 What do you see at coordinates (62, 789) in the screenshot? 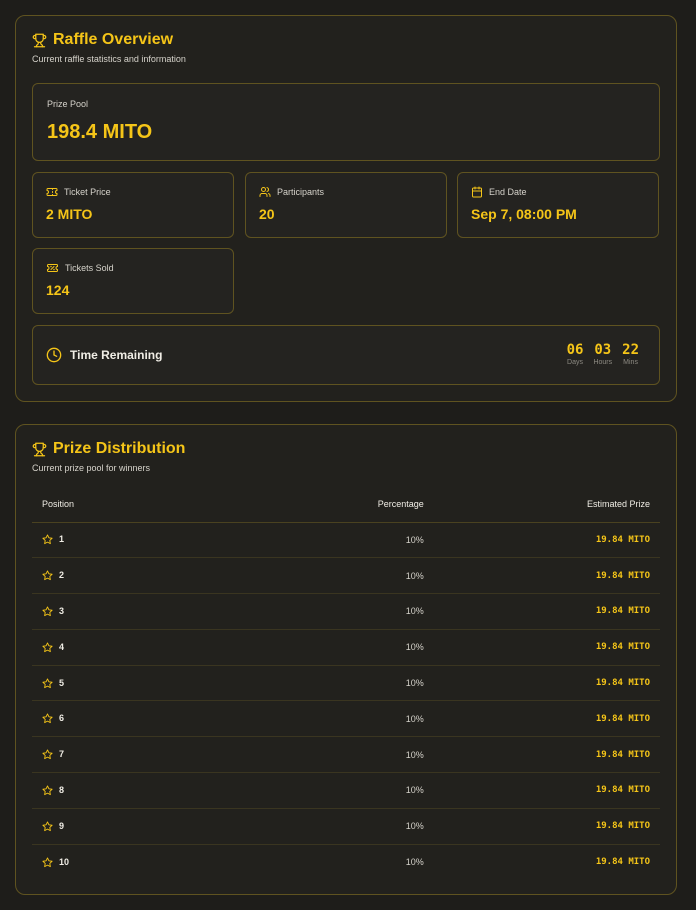
I see `position-value: 8` at bounding box center [62, 789].